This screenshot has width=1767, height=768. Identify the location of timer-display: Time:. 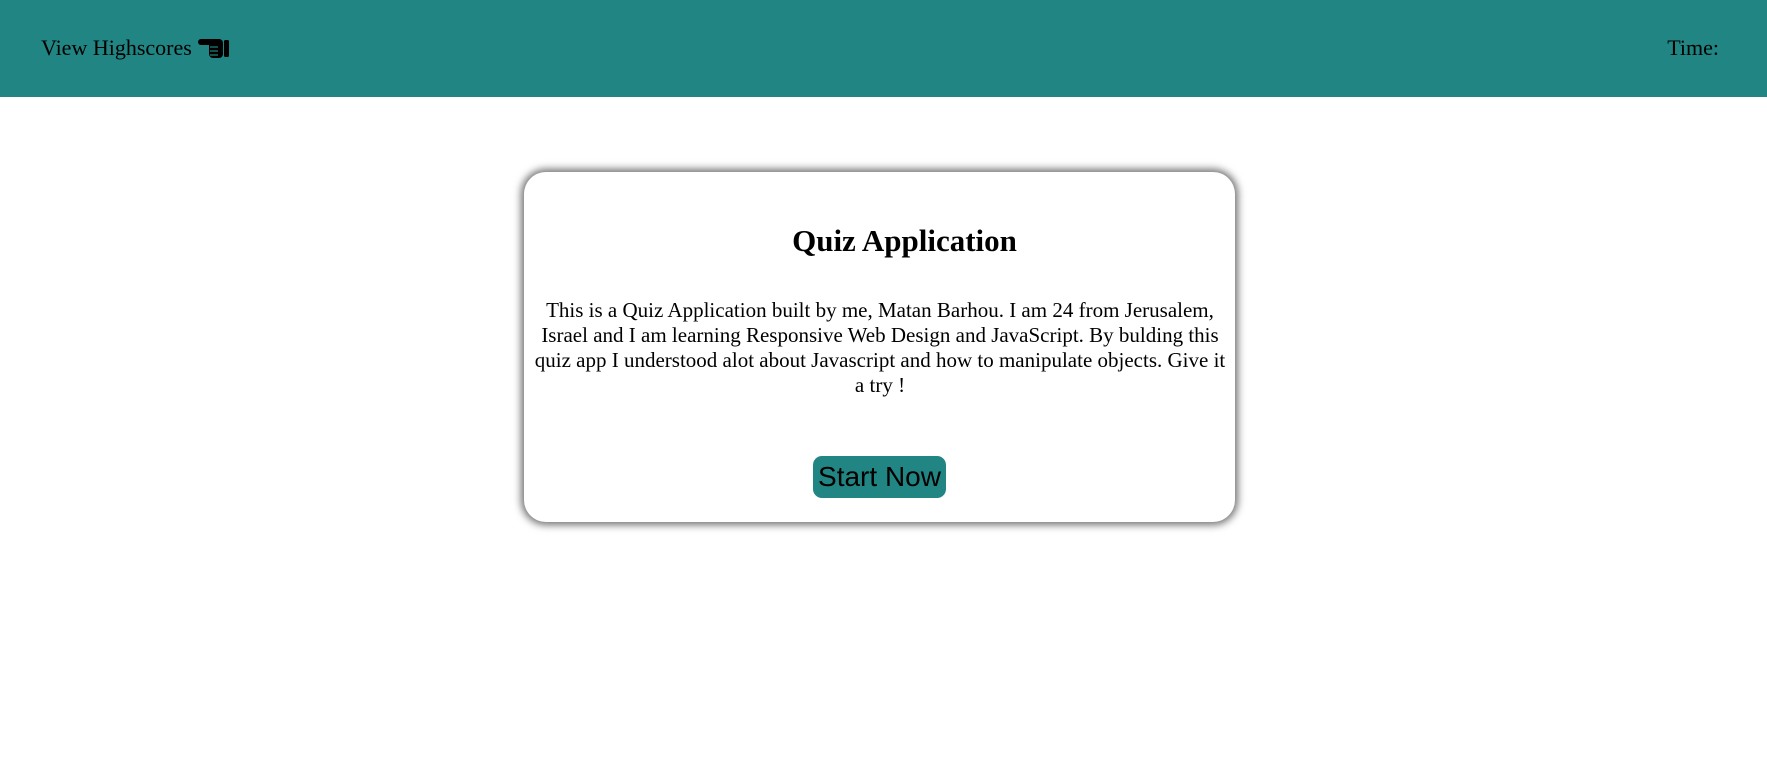
(1693, 47).